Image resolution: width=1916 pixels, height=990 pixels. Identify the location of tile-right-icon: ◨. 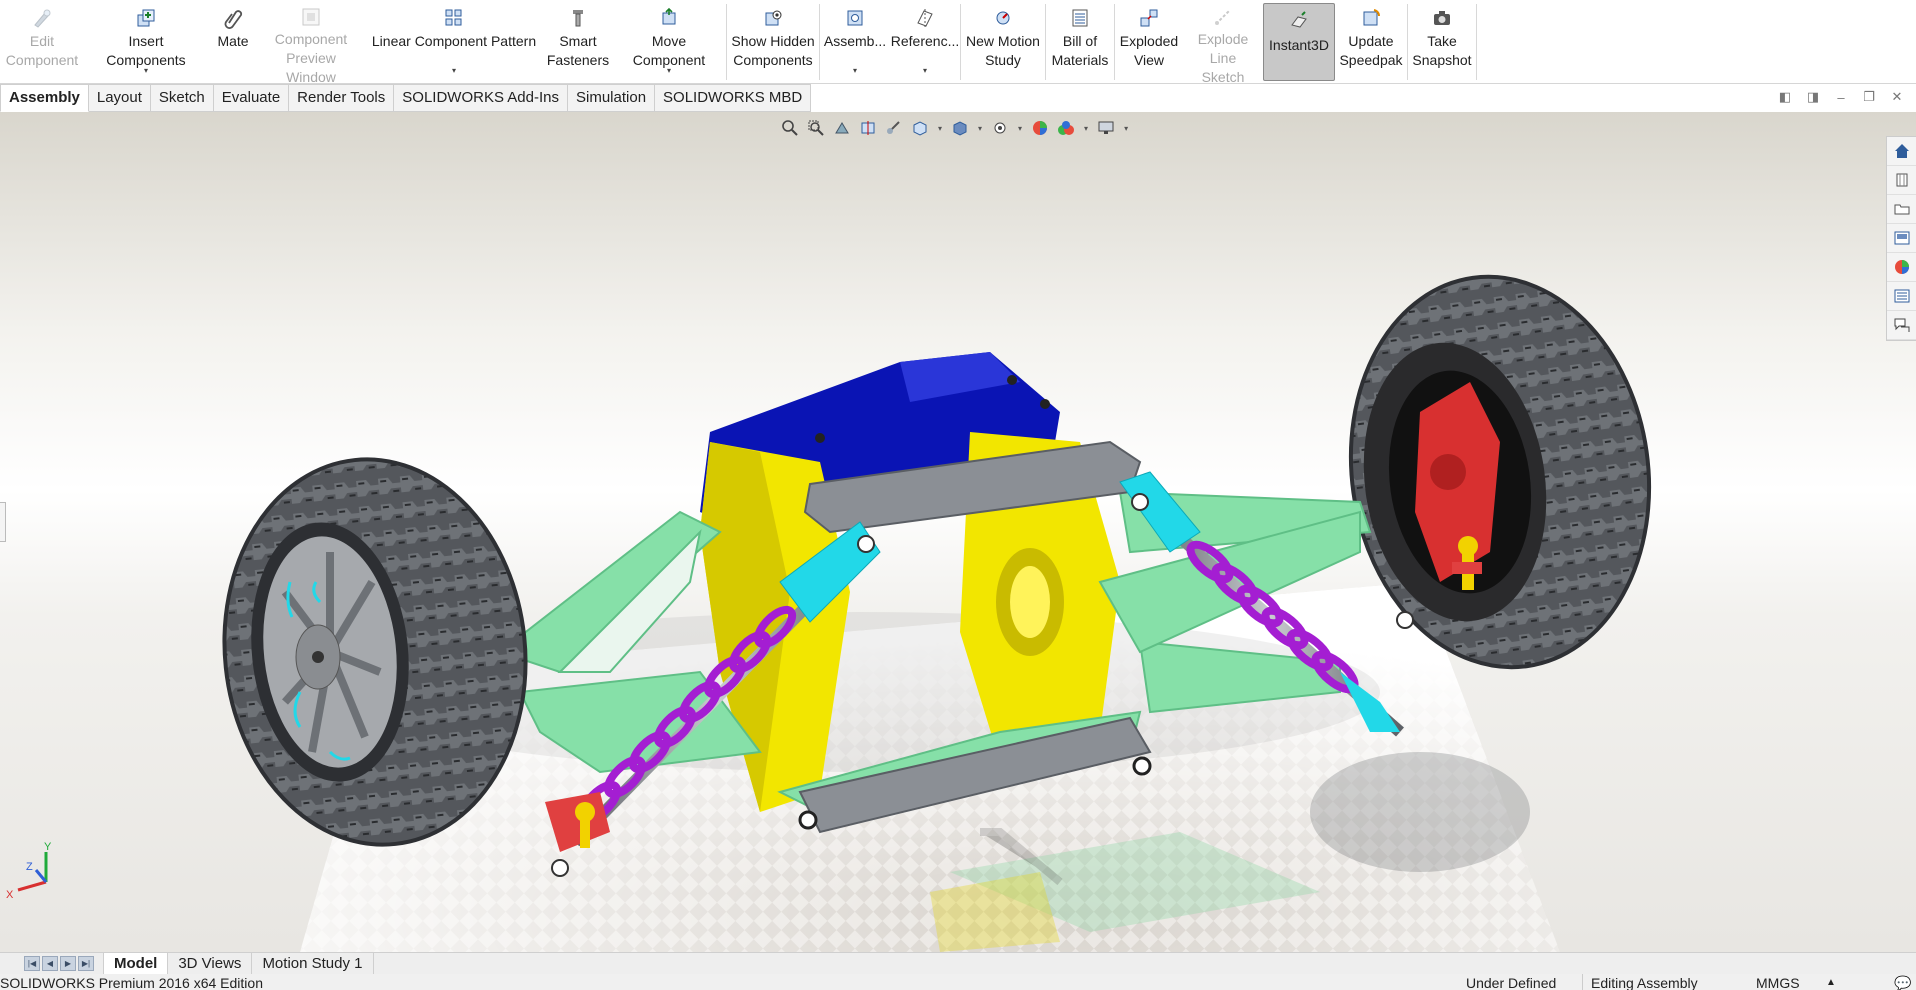
(1813, 96).